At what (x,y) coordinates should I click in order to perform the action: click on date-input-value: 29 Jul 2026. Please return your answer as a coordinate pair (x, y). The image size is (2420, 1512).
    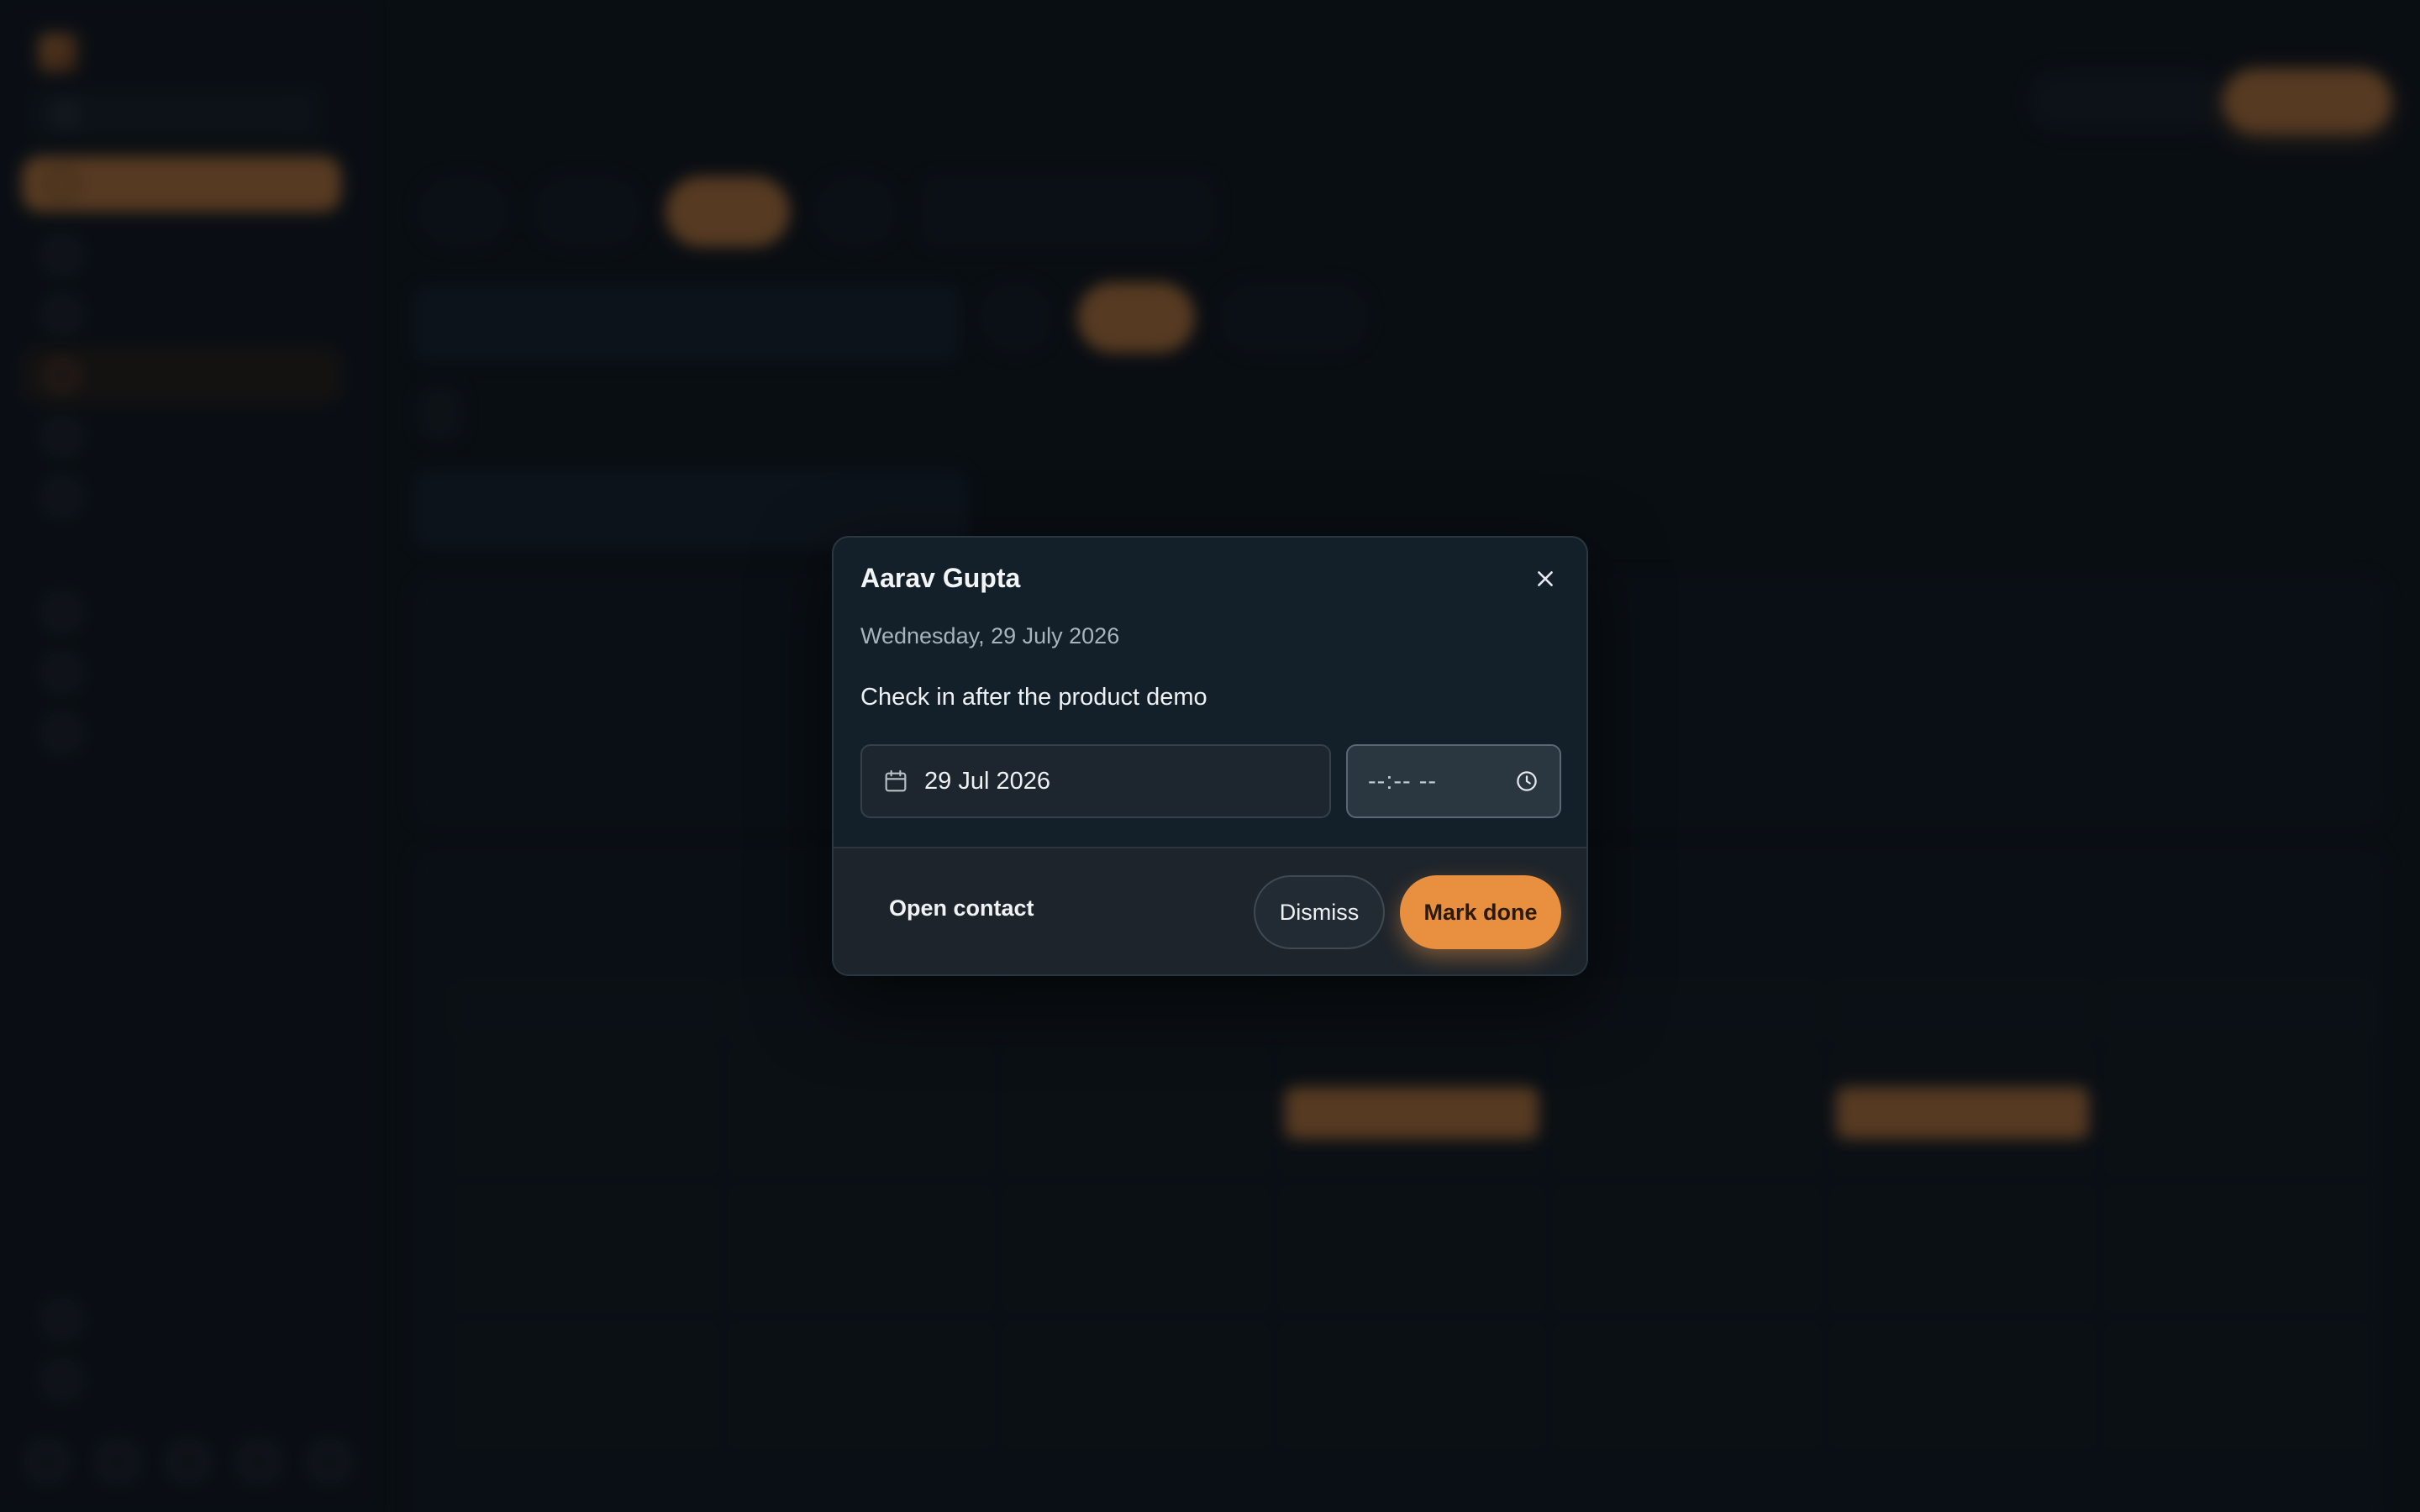
    Looking at the image, I should click on (987, 781).